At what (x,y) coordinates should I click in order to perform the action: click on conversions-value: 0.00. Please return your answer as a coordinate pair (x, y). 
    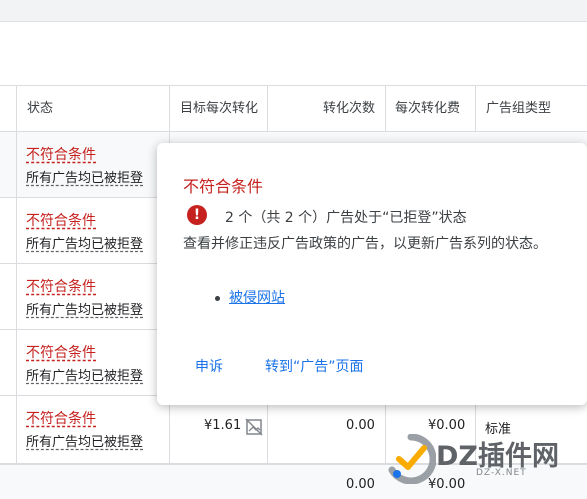
    Looking at the image, I should click on (360, 425).